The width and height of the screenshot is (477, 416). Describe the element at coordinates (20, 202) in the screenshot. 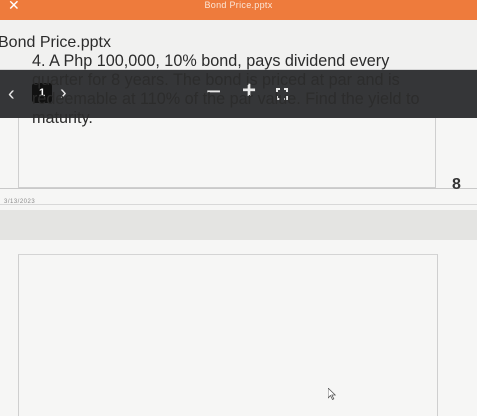

I see `slide-date: 3/13/2023` at that location.